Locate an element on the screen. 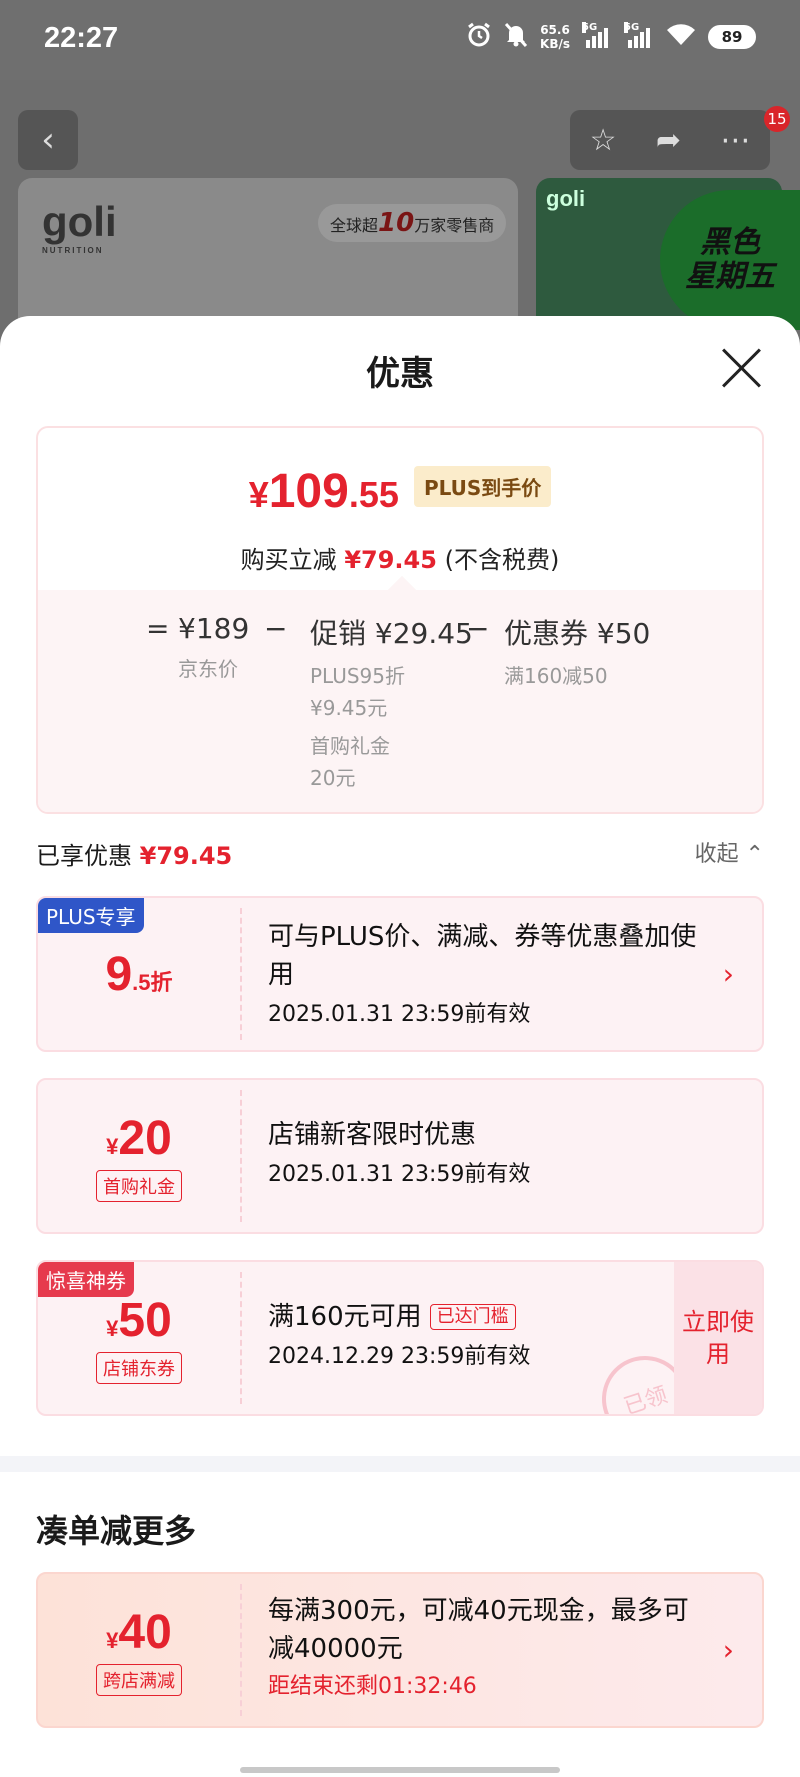 The width and height of the screenshot is (800, 1777). coupon-desc: 可与PLUS价、满减、券等优惠叠加使用 is located at coordinates (482, 956).